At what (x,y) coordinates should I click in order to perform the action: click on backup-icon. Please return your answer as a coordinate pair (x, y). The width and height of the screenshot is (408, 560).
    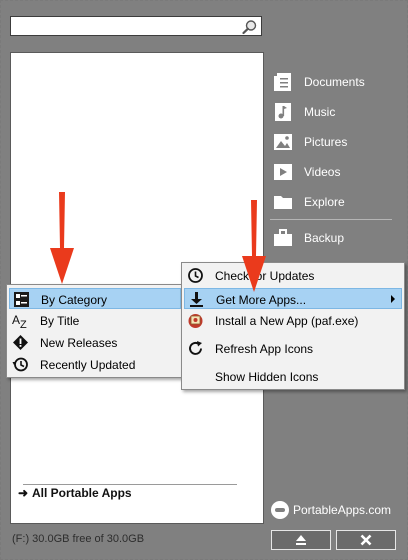
    Looking at the image, I should click on (283, 237).